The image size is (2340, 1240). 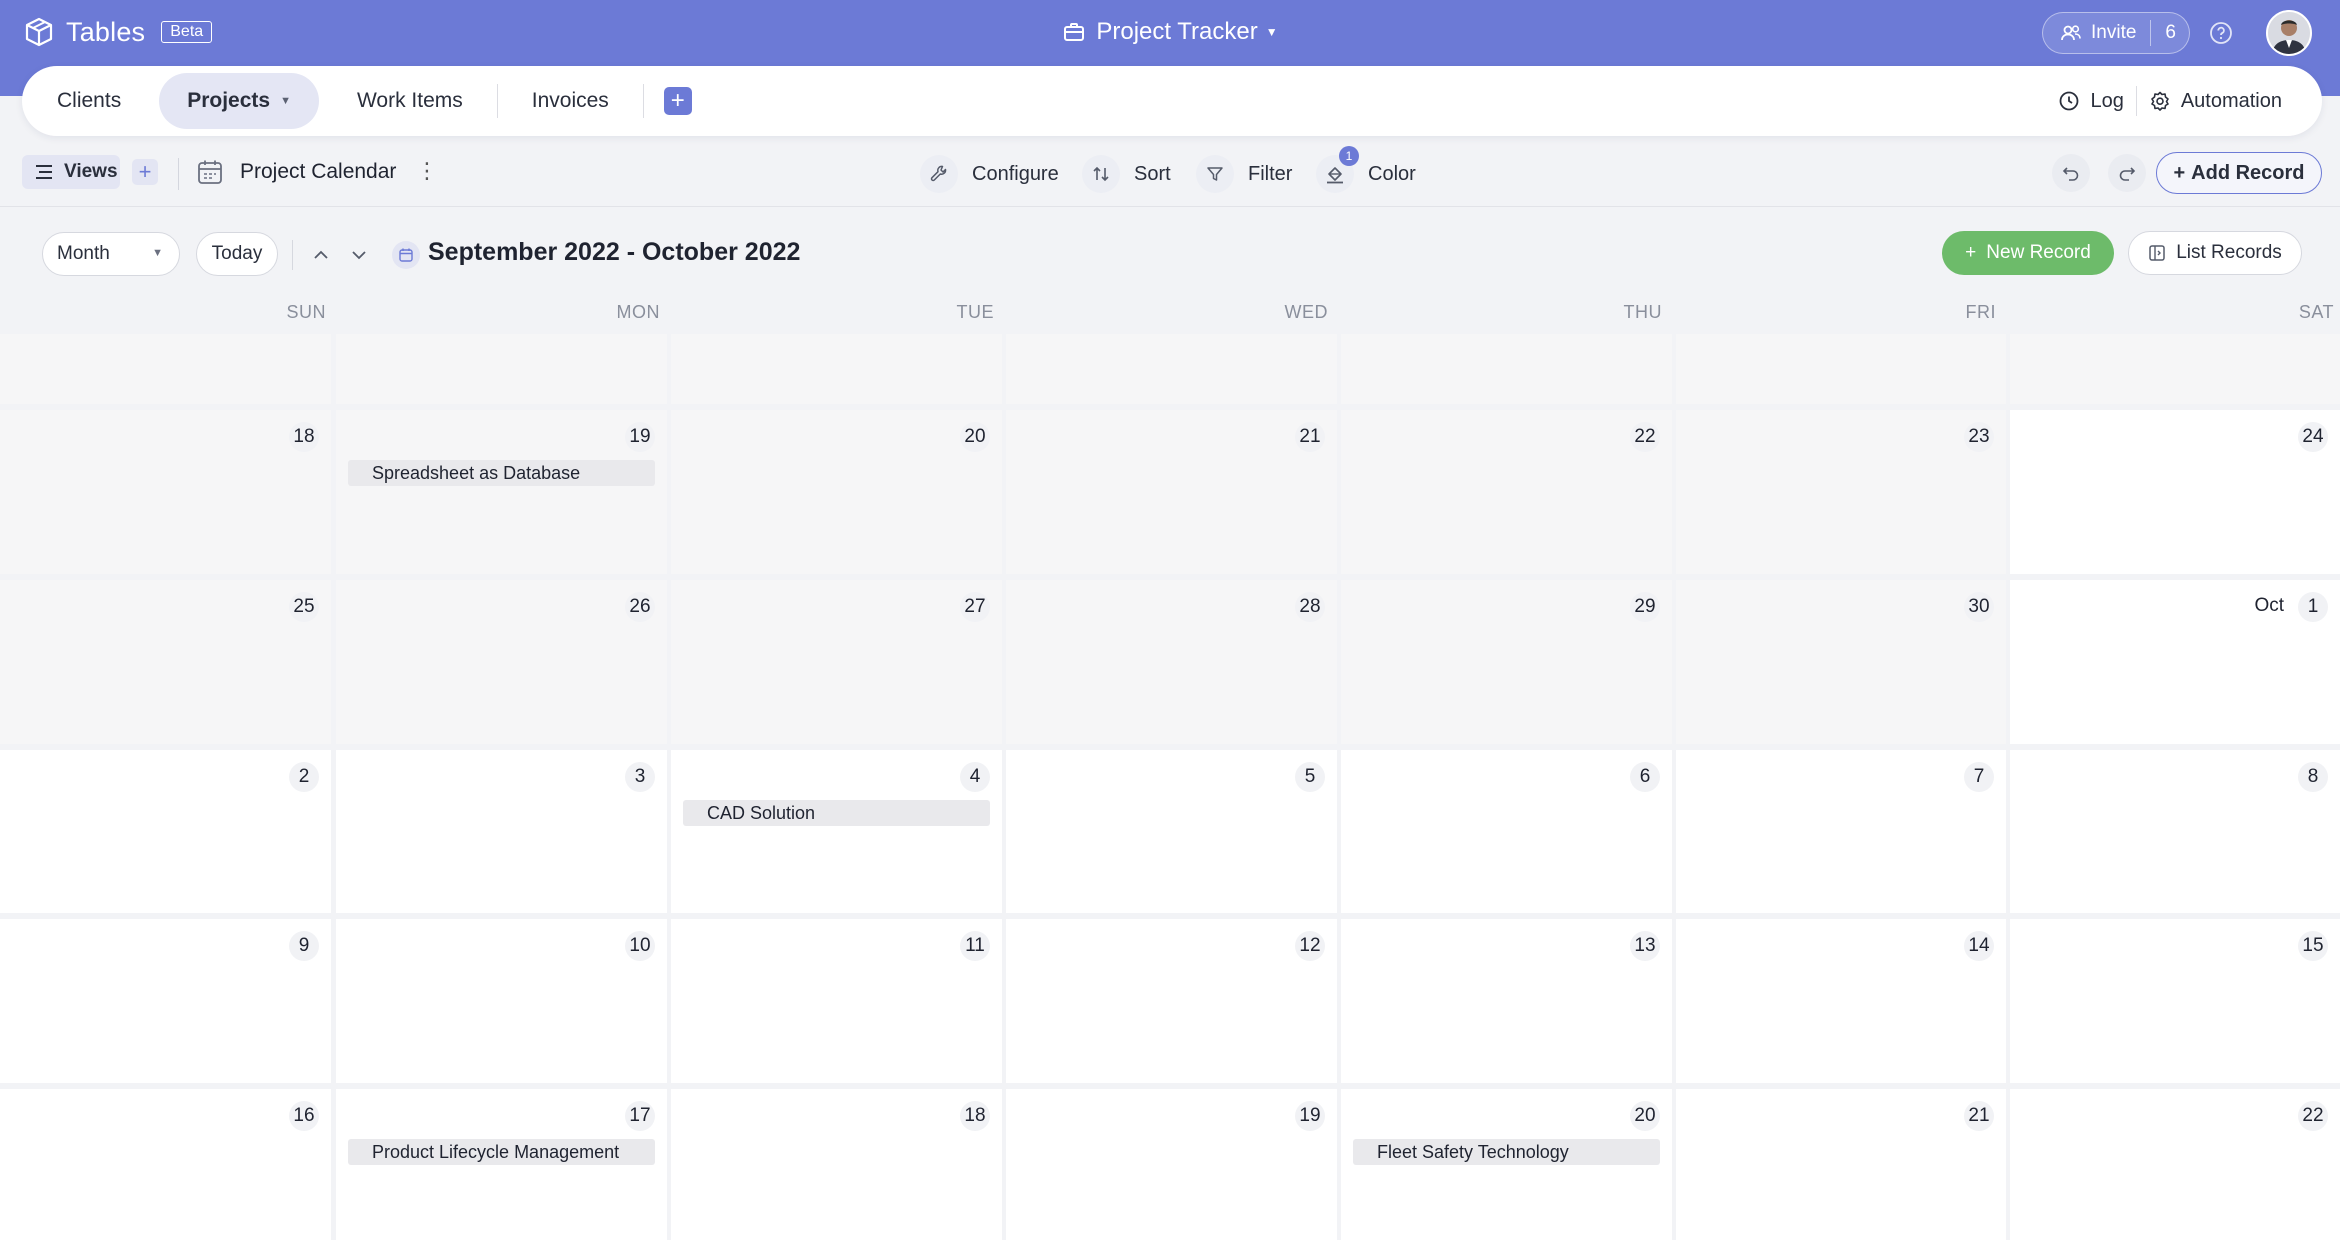 I want to click on calendar-day-cell: 4, so click(x=836, y=831).